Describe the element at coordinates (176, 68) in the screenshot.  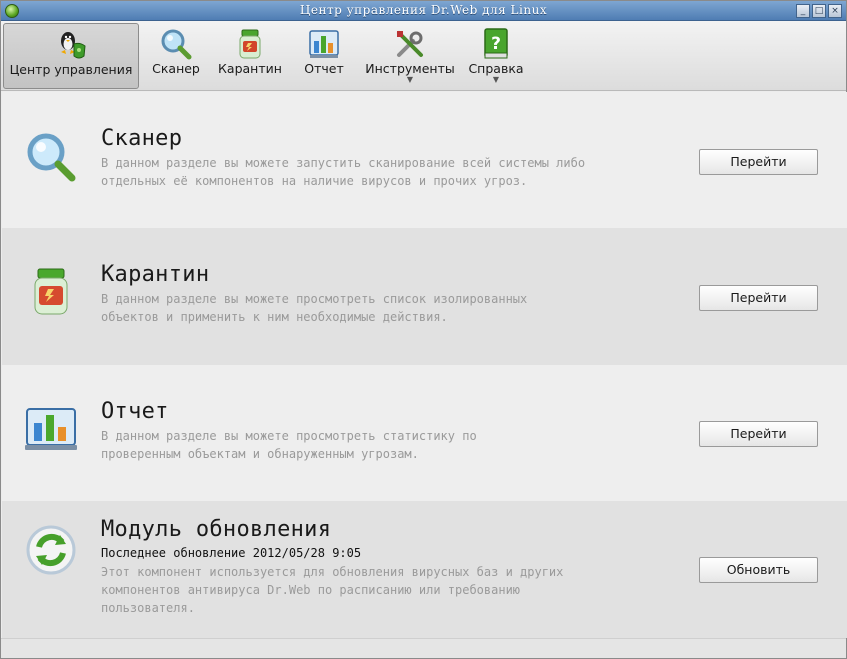
I see `toolbar-label: Сканер` at that location.